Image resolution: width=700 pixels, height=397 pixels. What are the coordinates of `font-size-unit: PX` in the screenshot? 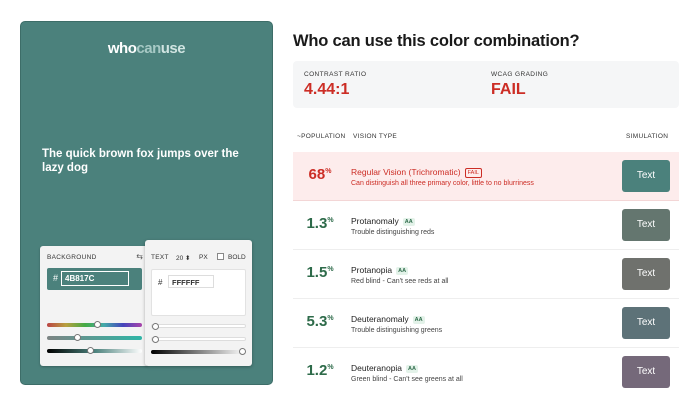 It's located at (203, 257).